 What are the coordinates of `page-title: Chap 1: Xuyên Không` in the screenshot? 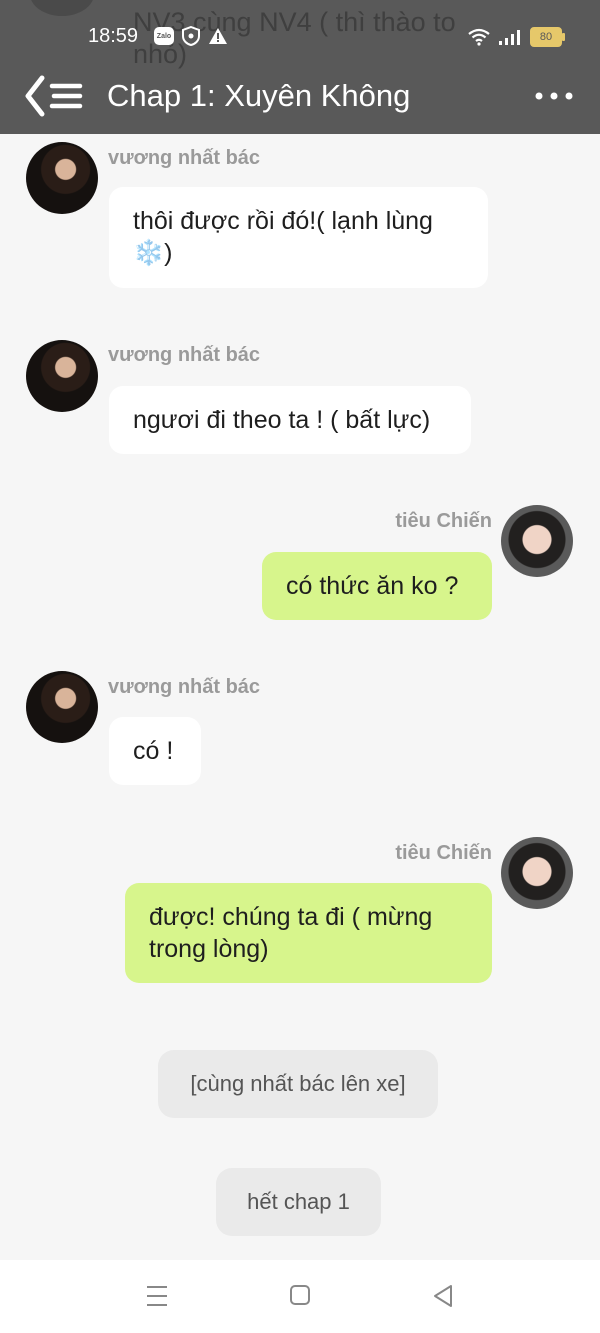 It's located at (259, 95).